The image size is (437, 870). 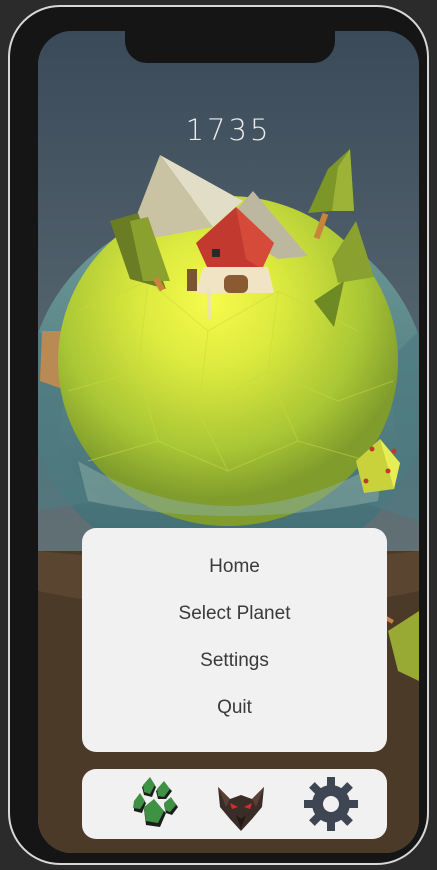 What do you see at coordinates (230, 46) in the screenshot?
I see `phone-notch` at bounding box center [230, 46].